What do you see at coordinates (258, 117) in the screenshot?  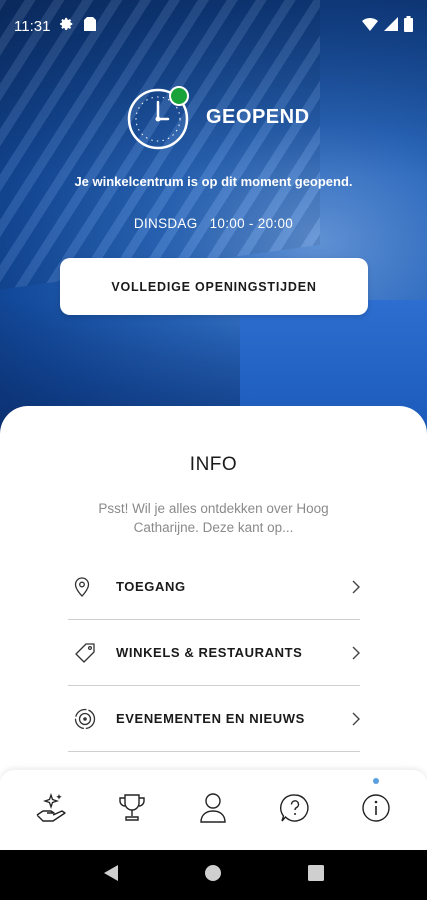 I see `opening-title: GEOPEND` at bounding box center [258, 117].